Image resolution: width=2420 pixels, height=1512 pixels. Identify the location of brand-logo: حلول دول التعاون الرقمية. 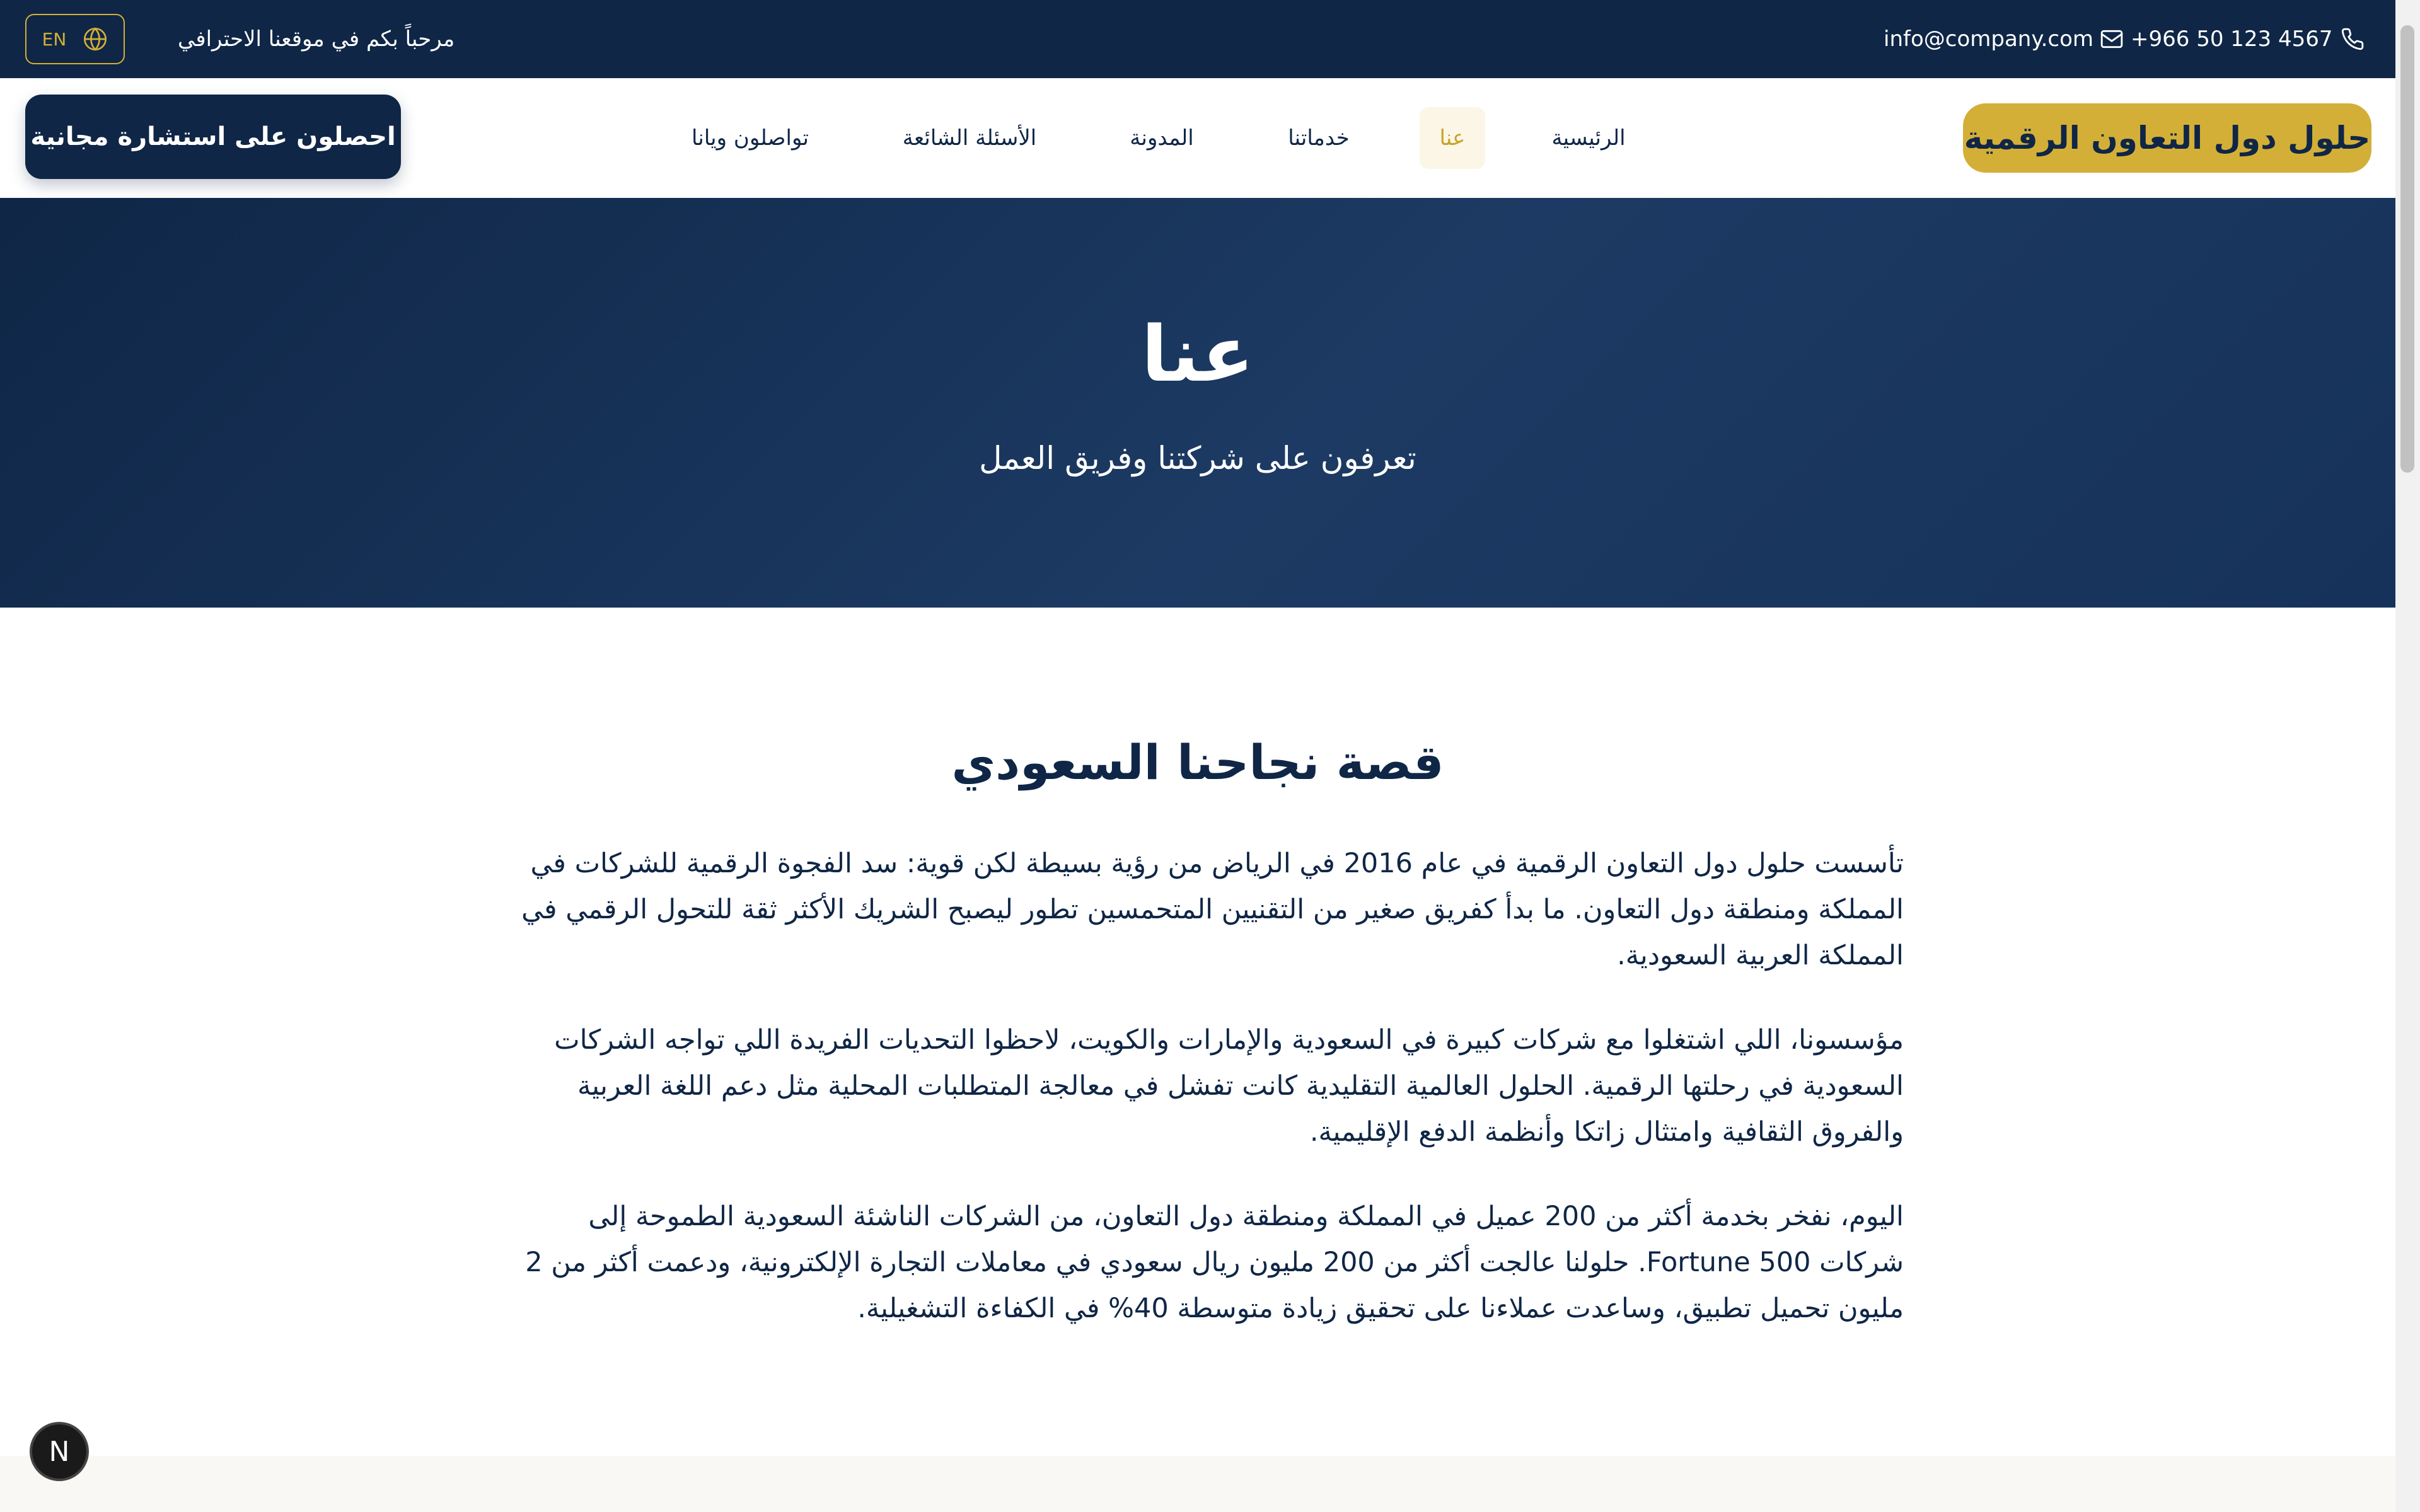
(2167, 138).